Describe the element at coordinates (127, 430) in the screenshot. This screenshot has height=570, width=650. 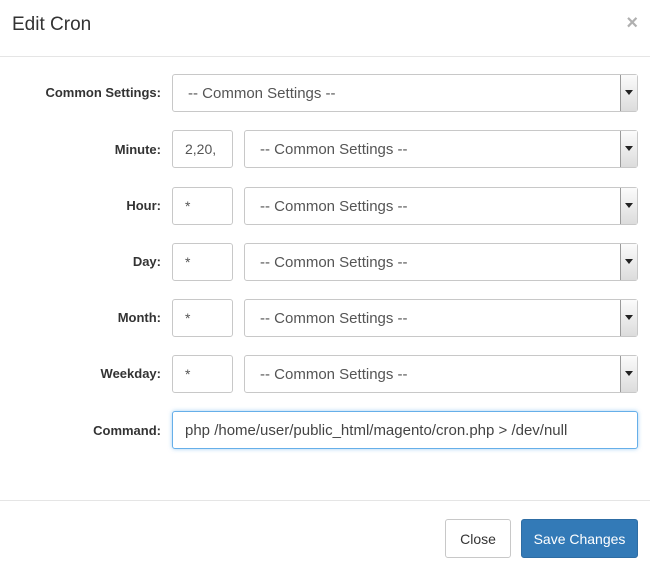
I see `command-label: Command:` at that location.